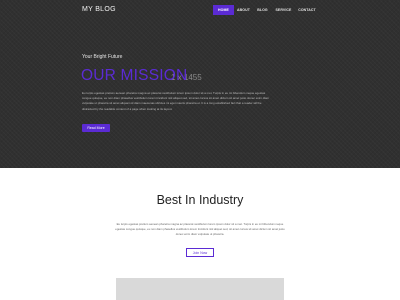 Image resolution: width=400 pixels, height=300 pixels. I want to click on brand-logo: MY BLOG, so click(99, 9).